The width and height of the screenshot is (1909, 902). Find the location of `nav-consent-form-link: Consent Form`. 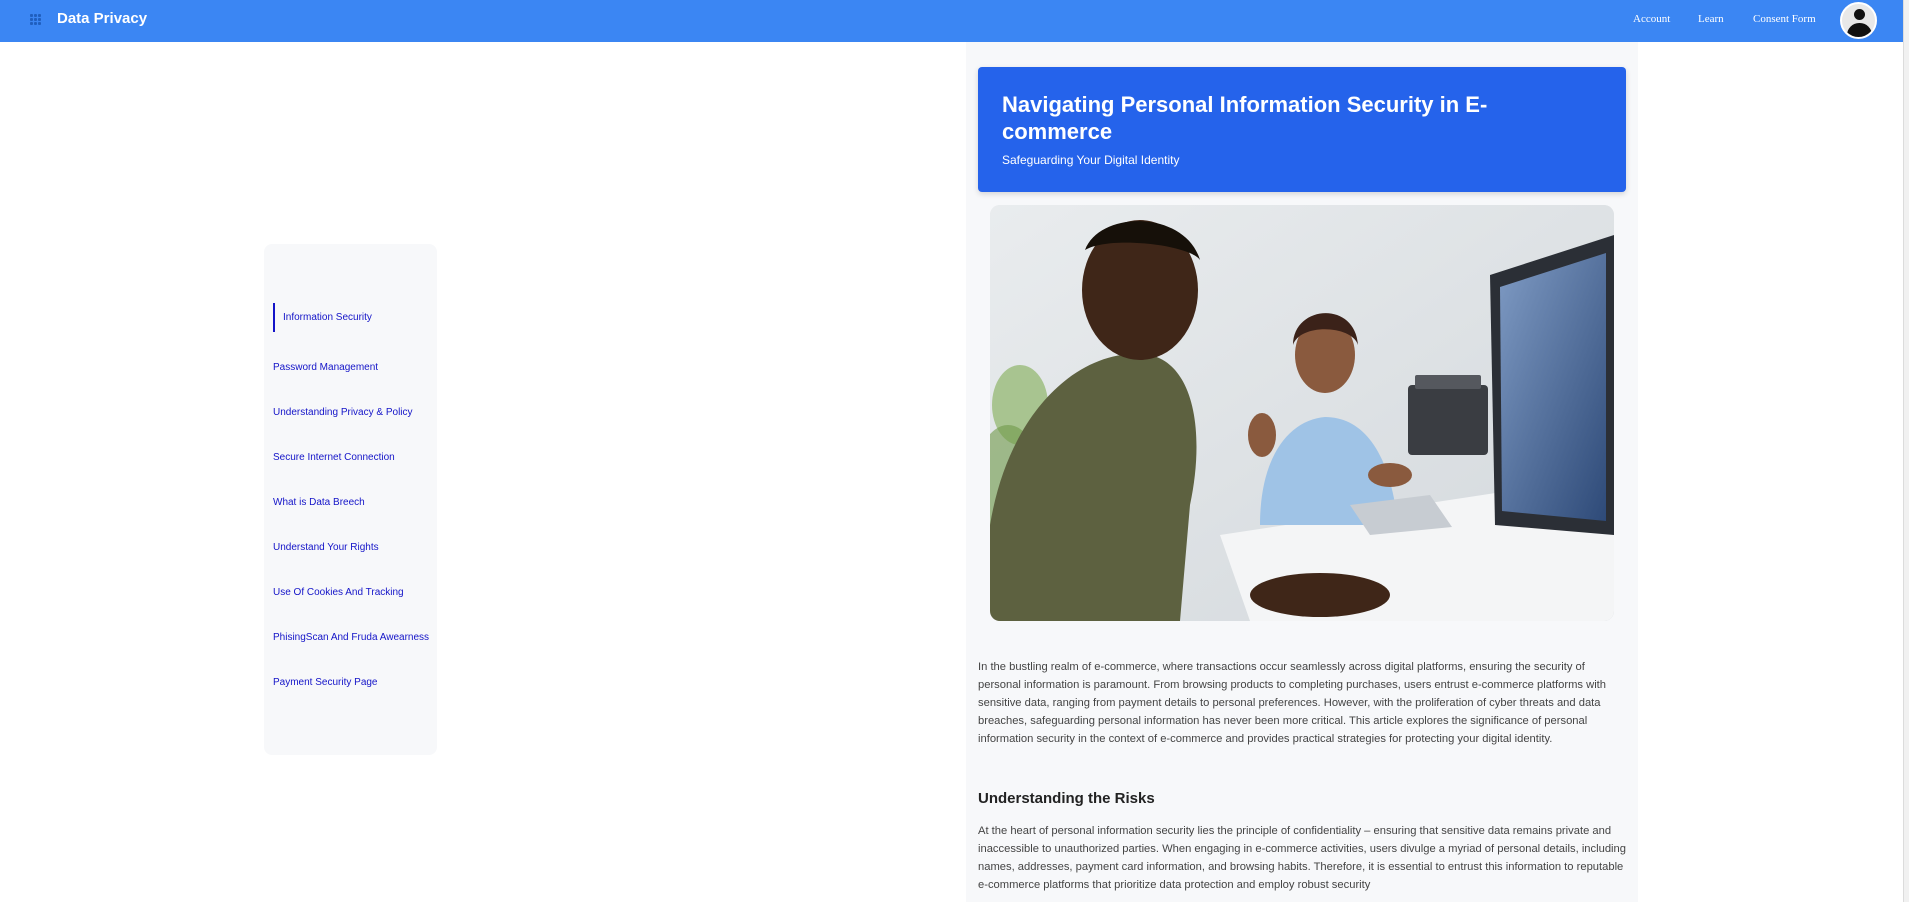

nav-consent-form-link: Consent Form is located at coordinates (1784, 19).